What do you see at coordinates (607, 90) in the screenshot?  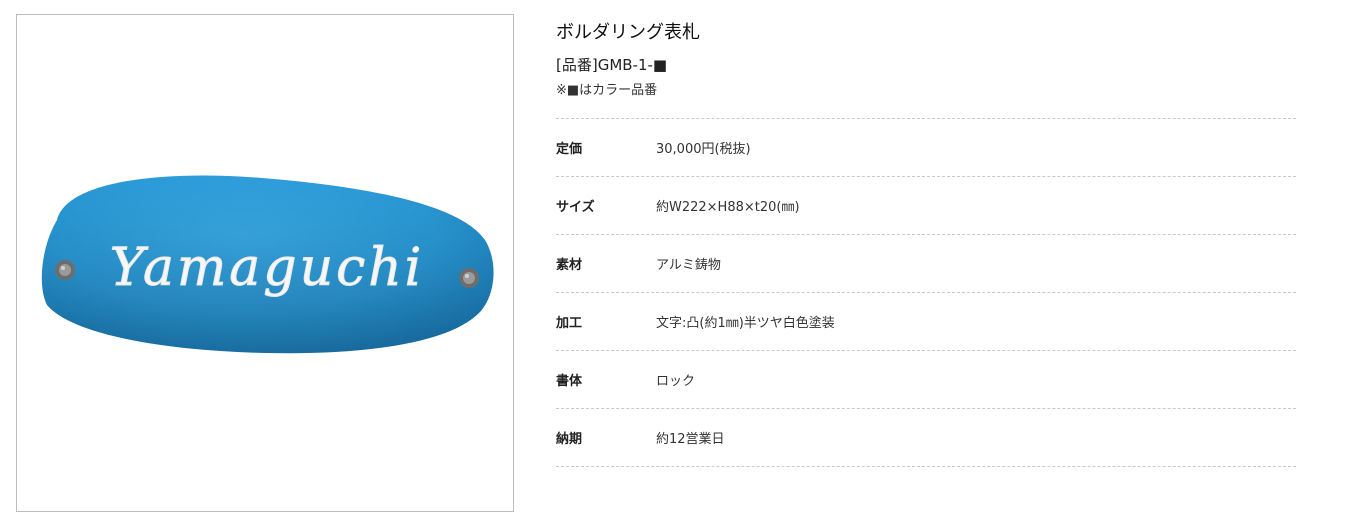 I see `product-note: ※■はカラー品番` at bounding box center [607, 90].